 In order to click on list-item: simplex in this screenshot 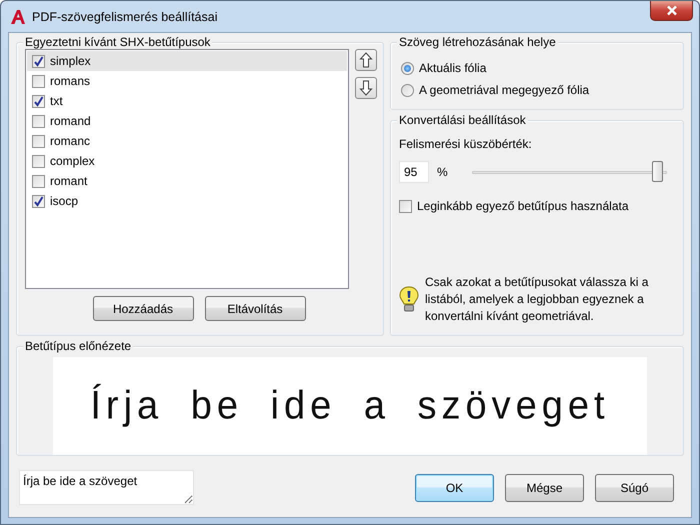, I will do `click(187, 61)`.